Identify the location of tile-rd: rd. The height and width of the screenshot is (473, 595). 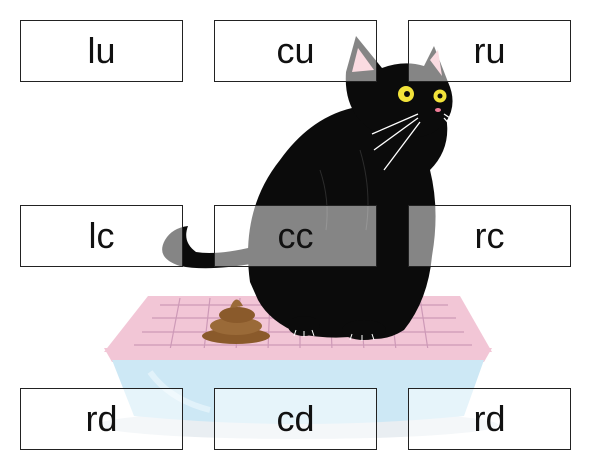
(489, 419).